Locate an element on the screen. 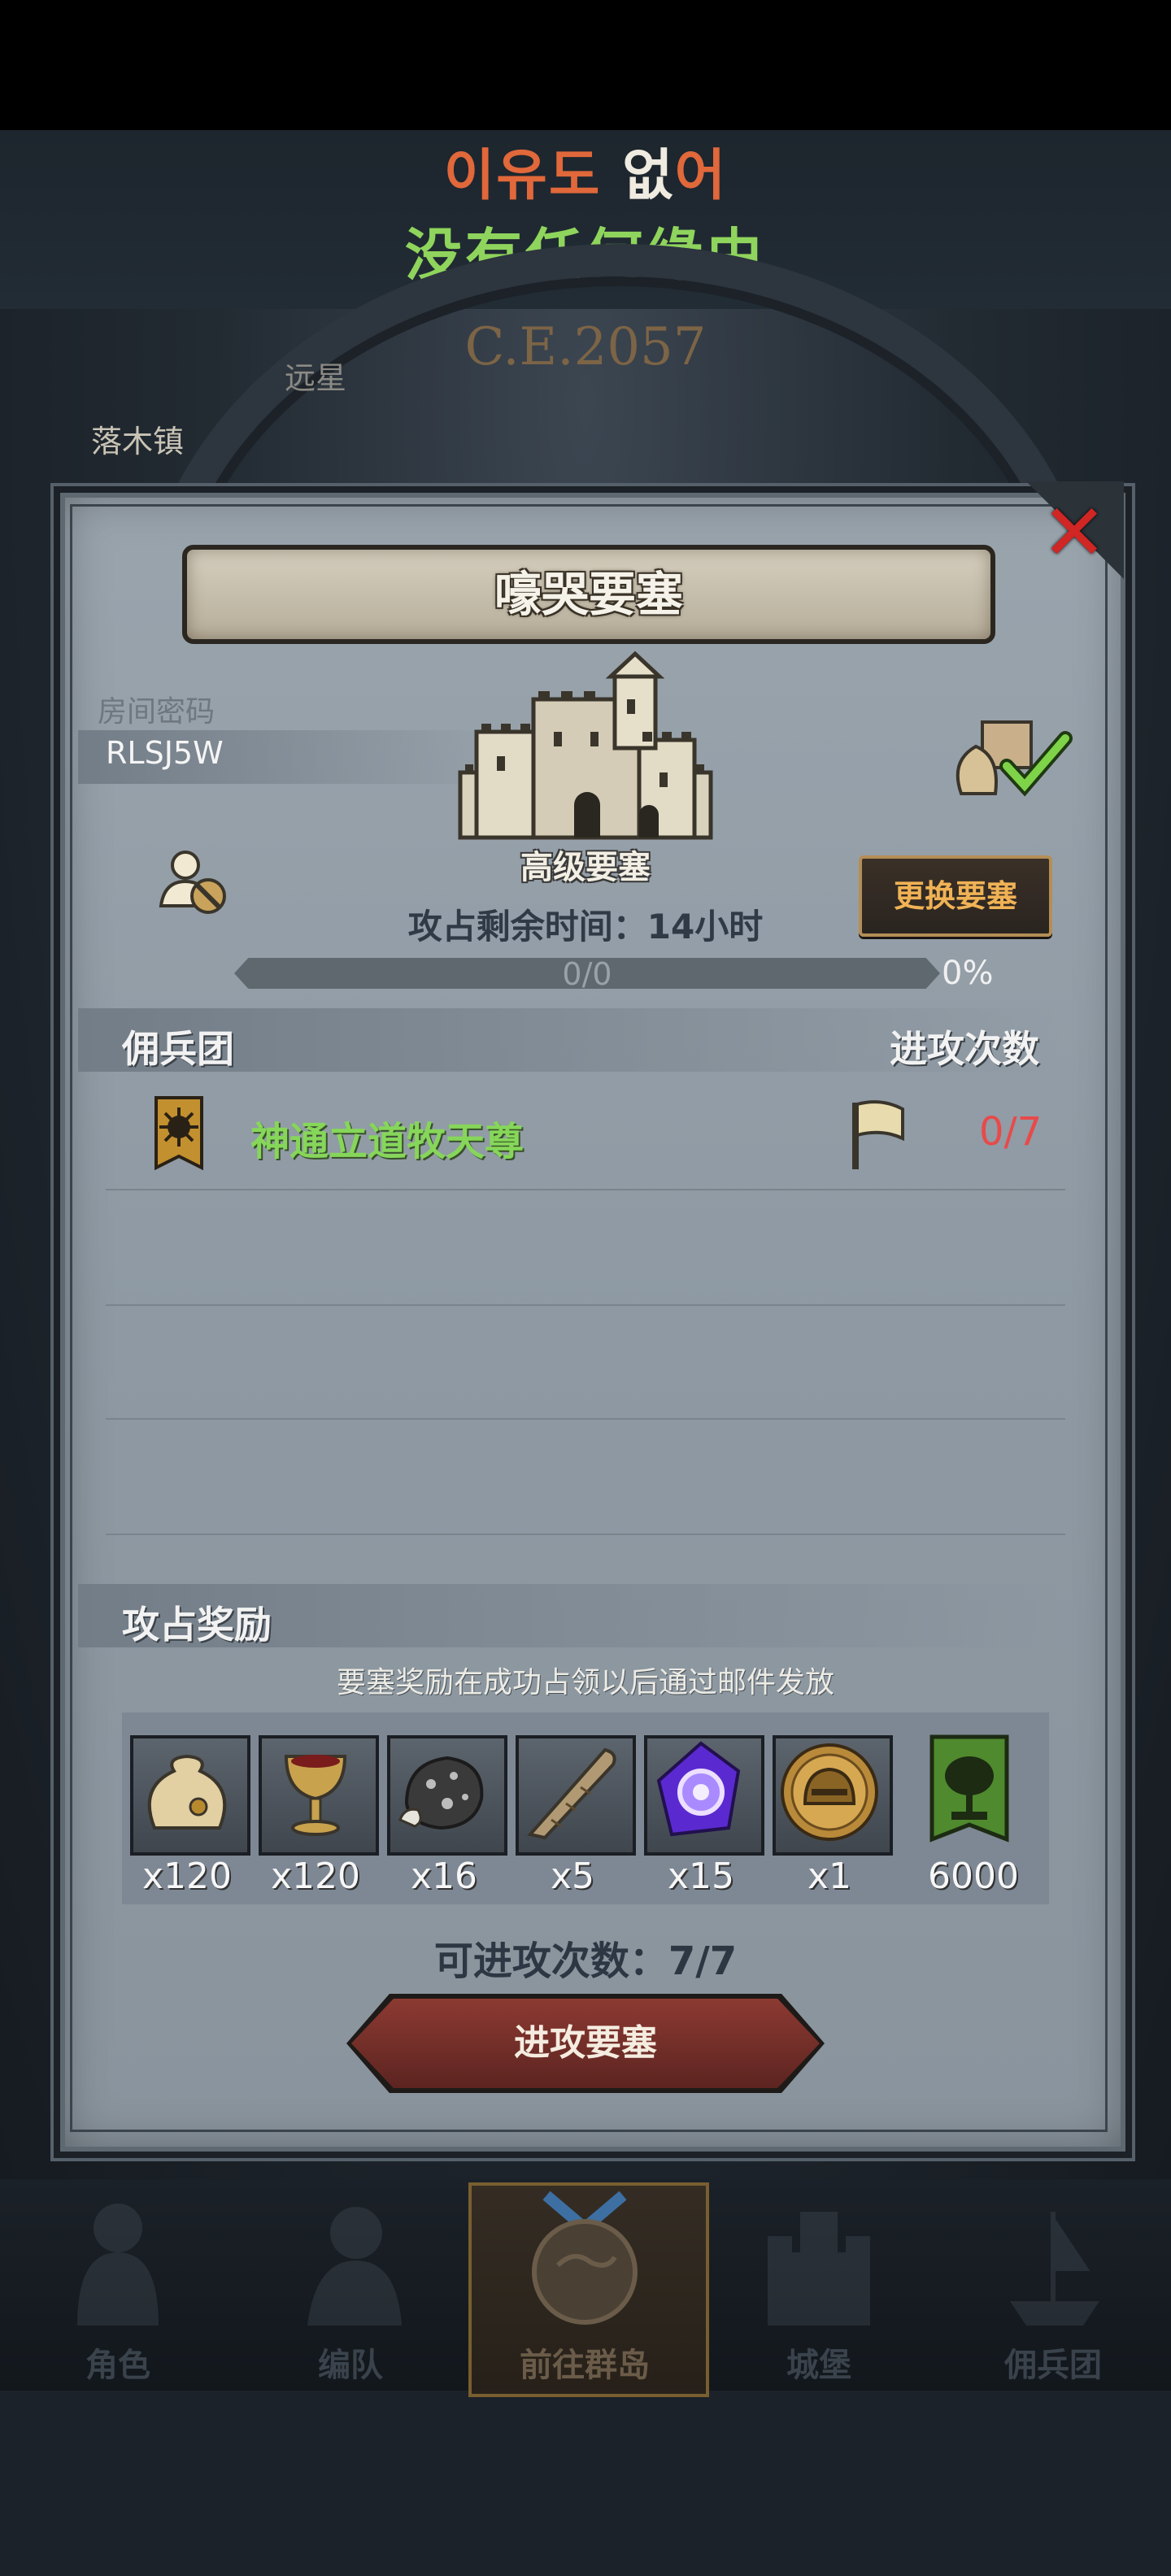  mercenary-attack-count: 0/7 is located at coordinates (1011, 1132).